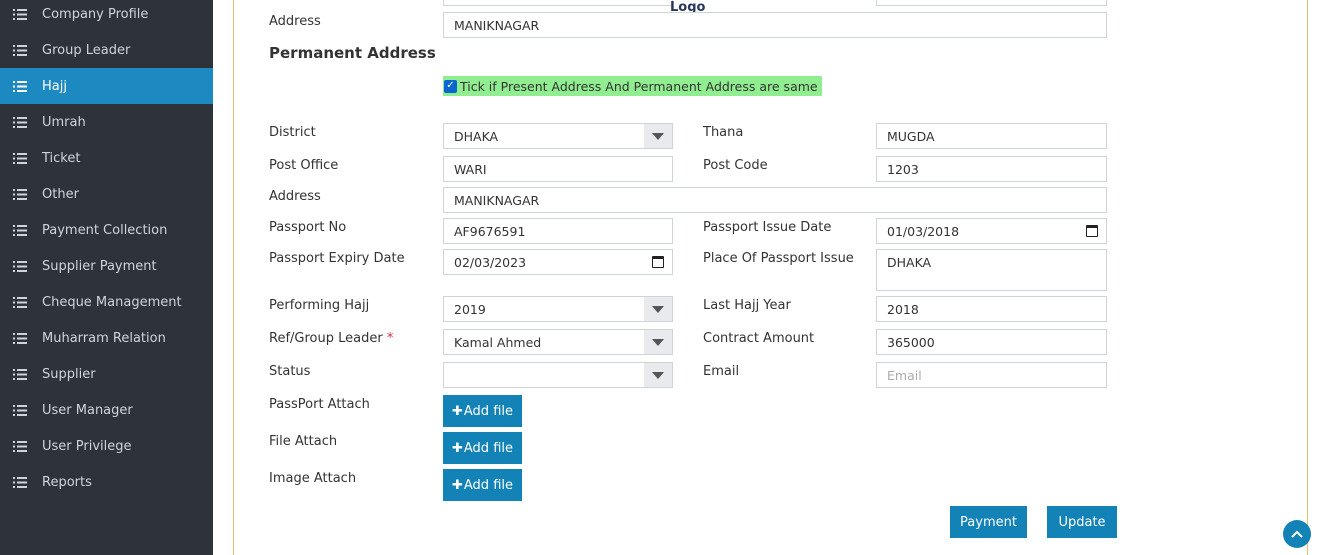 This screenshot has width=1317, height=555. What do you see at coordinates (64, 122) in the screenshot?
I see `sidebar-item-label: Umrah` at bounding box center [64, 122].